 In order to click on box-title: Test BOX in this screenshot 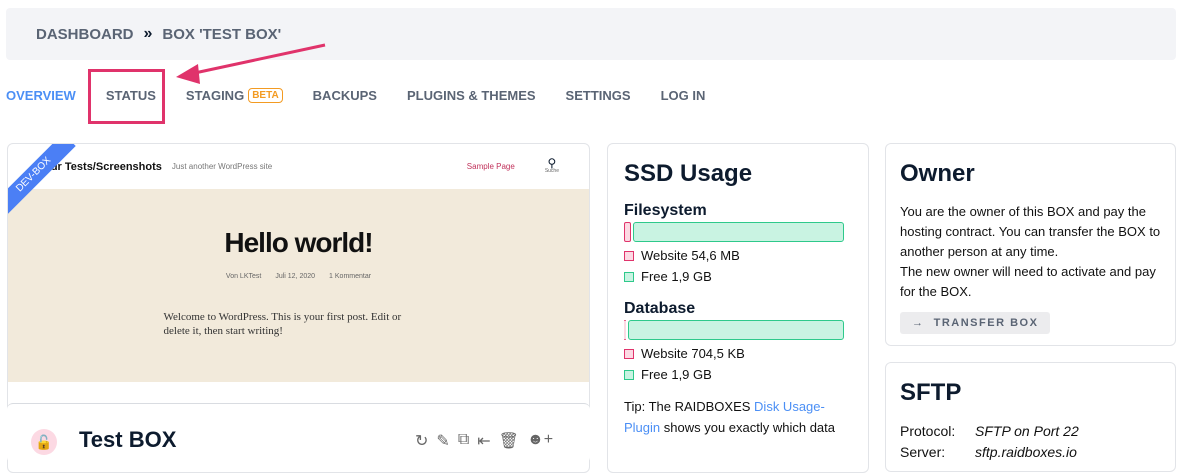, I will do `click(128, 439)`.